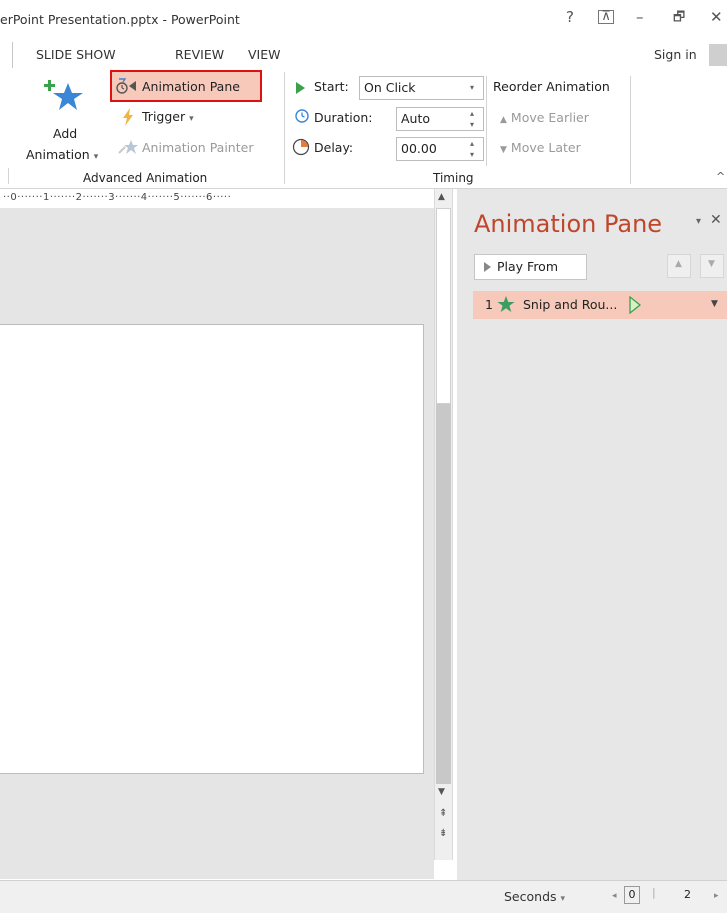  I want to click on animation-painter-icon, so click(129, 147).